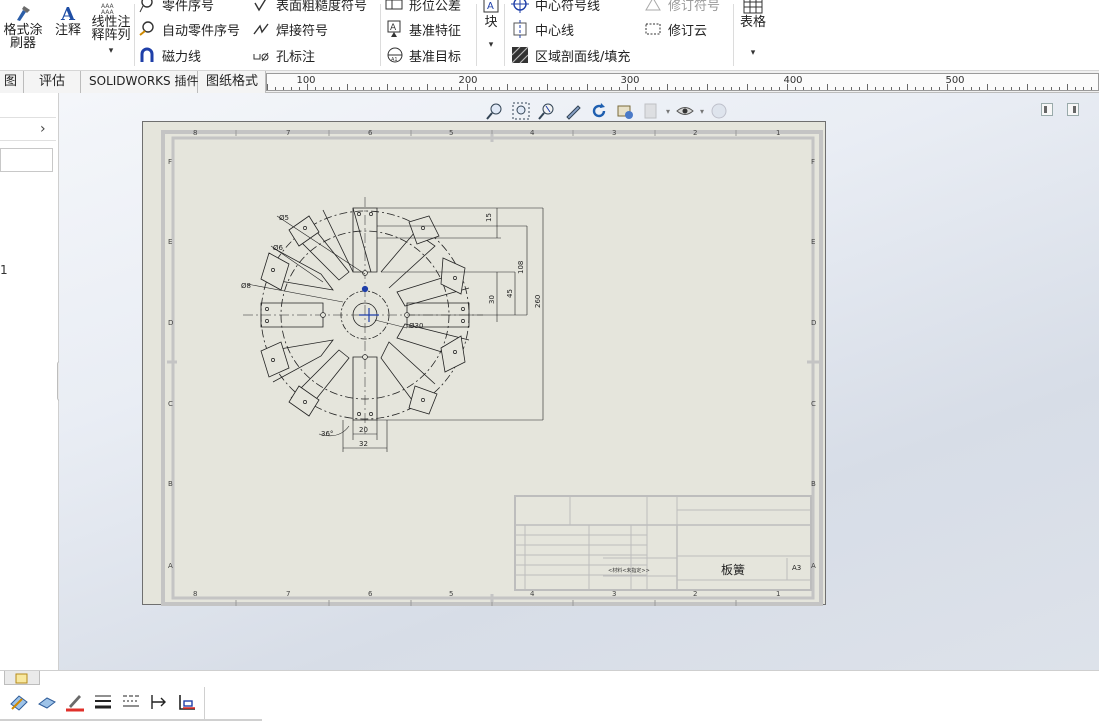  Describe the element at coordinates (75, 702) in the screenshot. I see `line-color-icon` at that location.